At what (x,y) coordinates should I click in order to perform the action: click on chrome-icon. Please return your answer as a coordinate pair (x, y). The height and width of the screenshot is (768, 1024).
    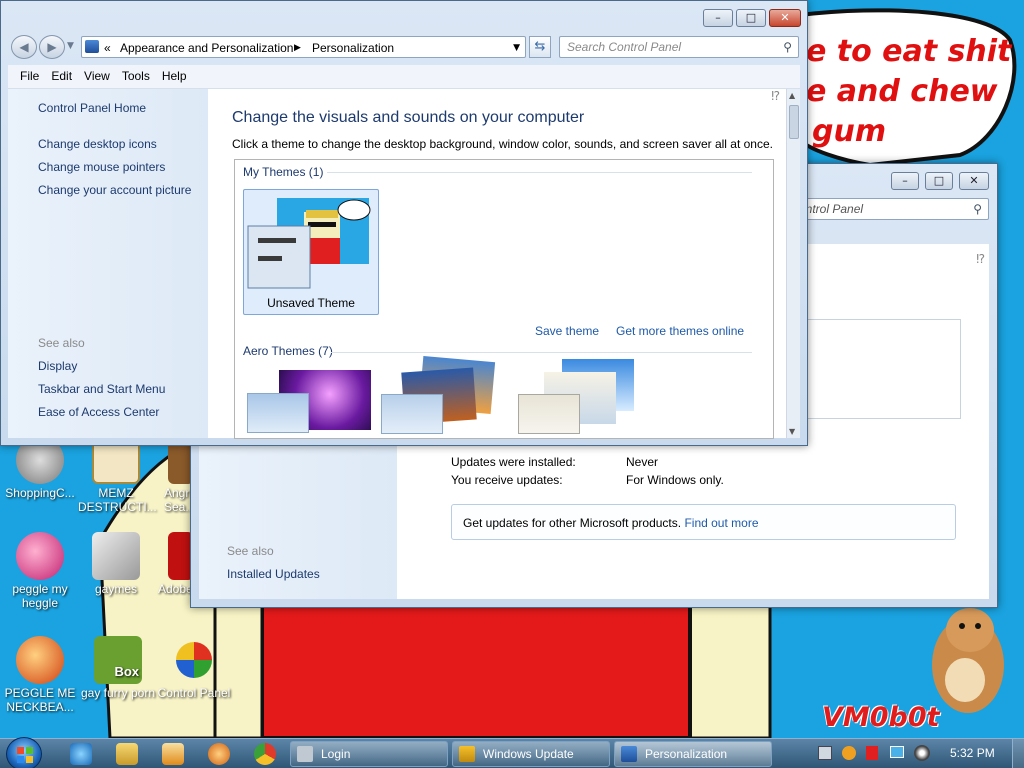
    Looking at the image, I should click on (265, 754).